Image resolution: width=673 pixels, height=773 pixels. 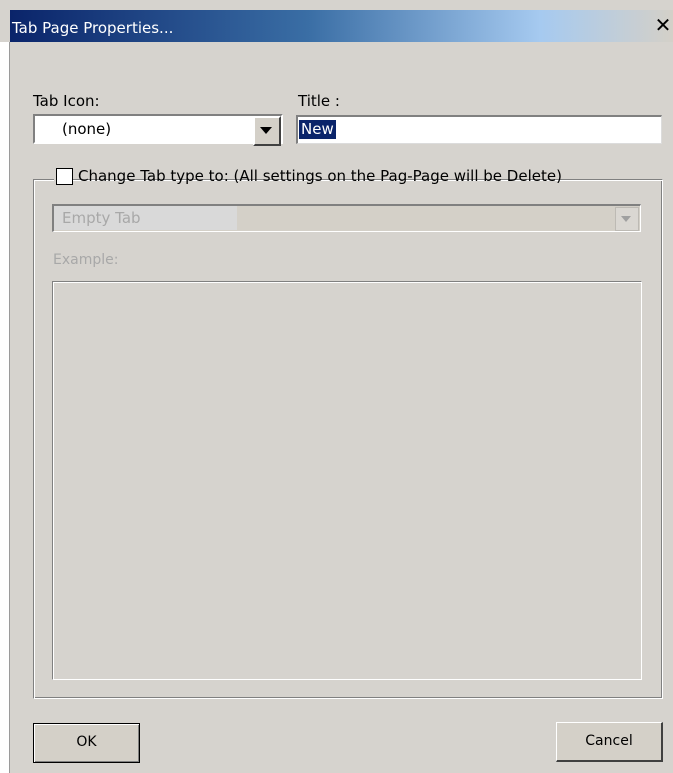 I want to click on title-input-value: New, so click(x=317, y=129).